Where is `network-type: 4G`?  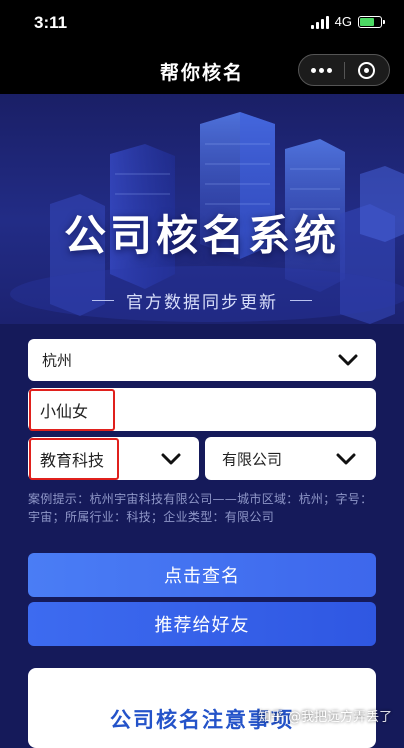 network-type: 4G is located at coordinates (343, 21).